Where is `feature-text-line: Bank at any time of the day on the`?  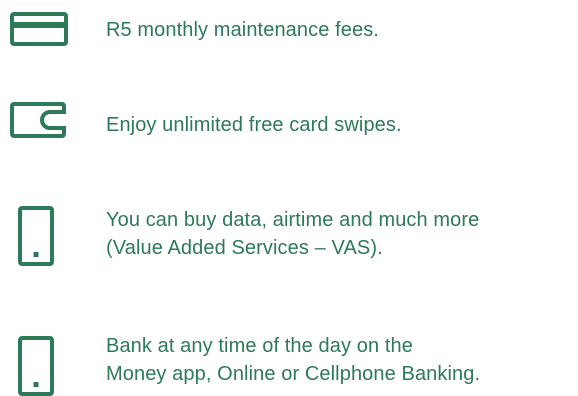 feature-text-line: Bank at any time of the day on the is located at coordinates (259, 346).